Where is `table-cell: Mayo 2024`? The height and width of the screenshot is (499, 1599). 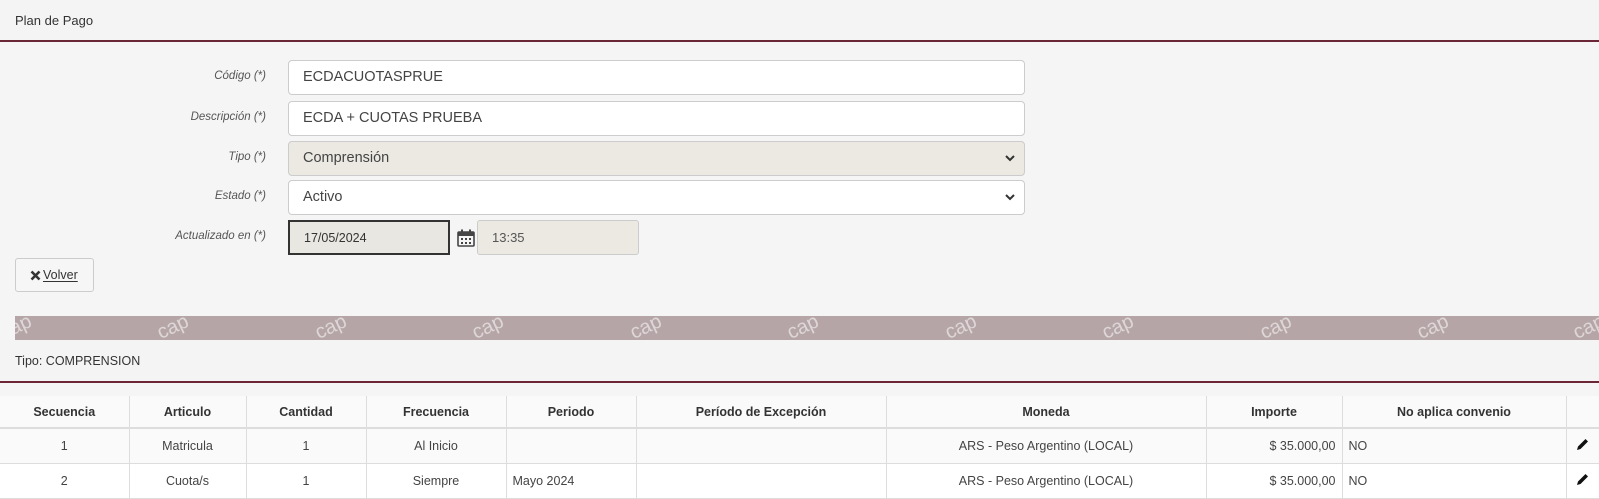
table-cell: Mayo 2024 is located at coordinates (571, 481).